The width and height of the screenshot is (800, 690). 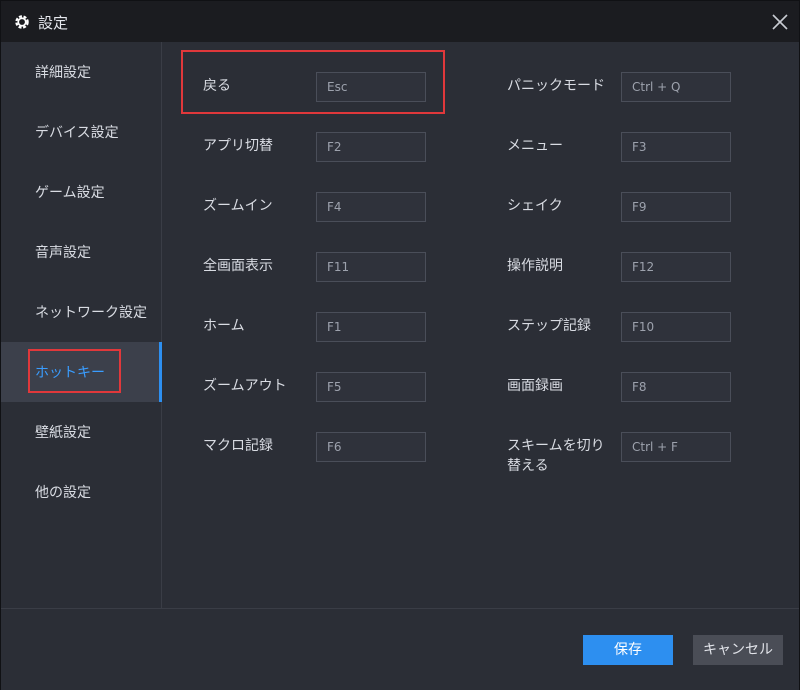 What do you see at coordinates (371, 207) in the screenshot?
I see `hotkey-input-zoom-in: F4` at bounding box center [371, 207].